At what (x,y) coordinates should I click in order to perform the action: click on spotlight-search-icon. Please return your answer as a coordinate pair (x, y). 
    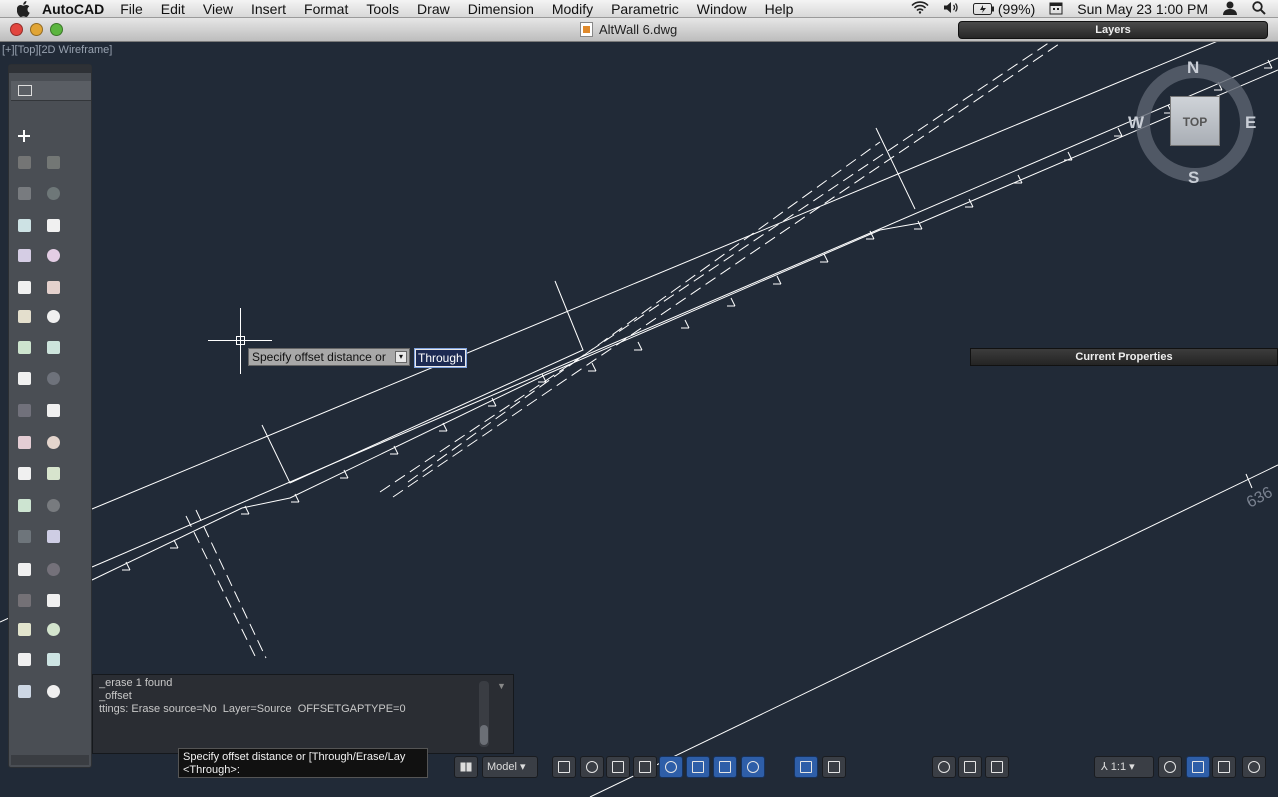
    Looking at the image, I should click on (1259, 9).